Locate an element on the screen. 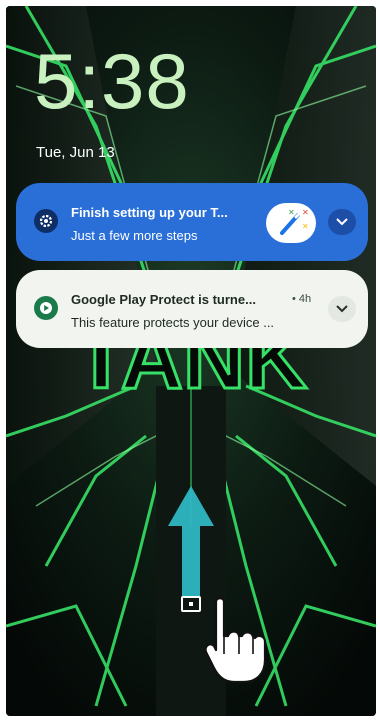 The width and height of the screenshot is (380, 722). notification-time: • 4h is located at coordinates (302, 299).